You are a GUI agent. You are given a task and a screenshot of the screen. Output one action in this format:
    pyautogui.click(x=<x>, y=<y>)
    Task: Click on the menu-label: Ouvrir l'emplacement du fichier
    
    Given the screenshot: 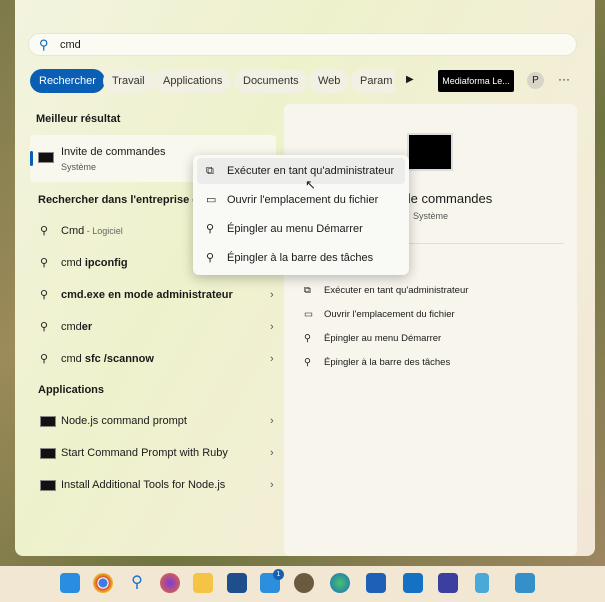 What is the action you would take?
    pyautogui.click(x=303, y=200)
    